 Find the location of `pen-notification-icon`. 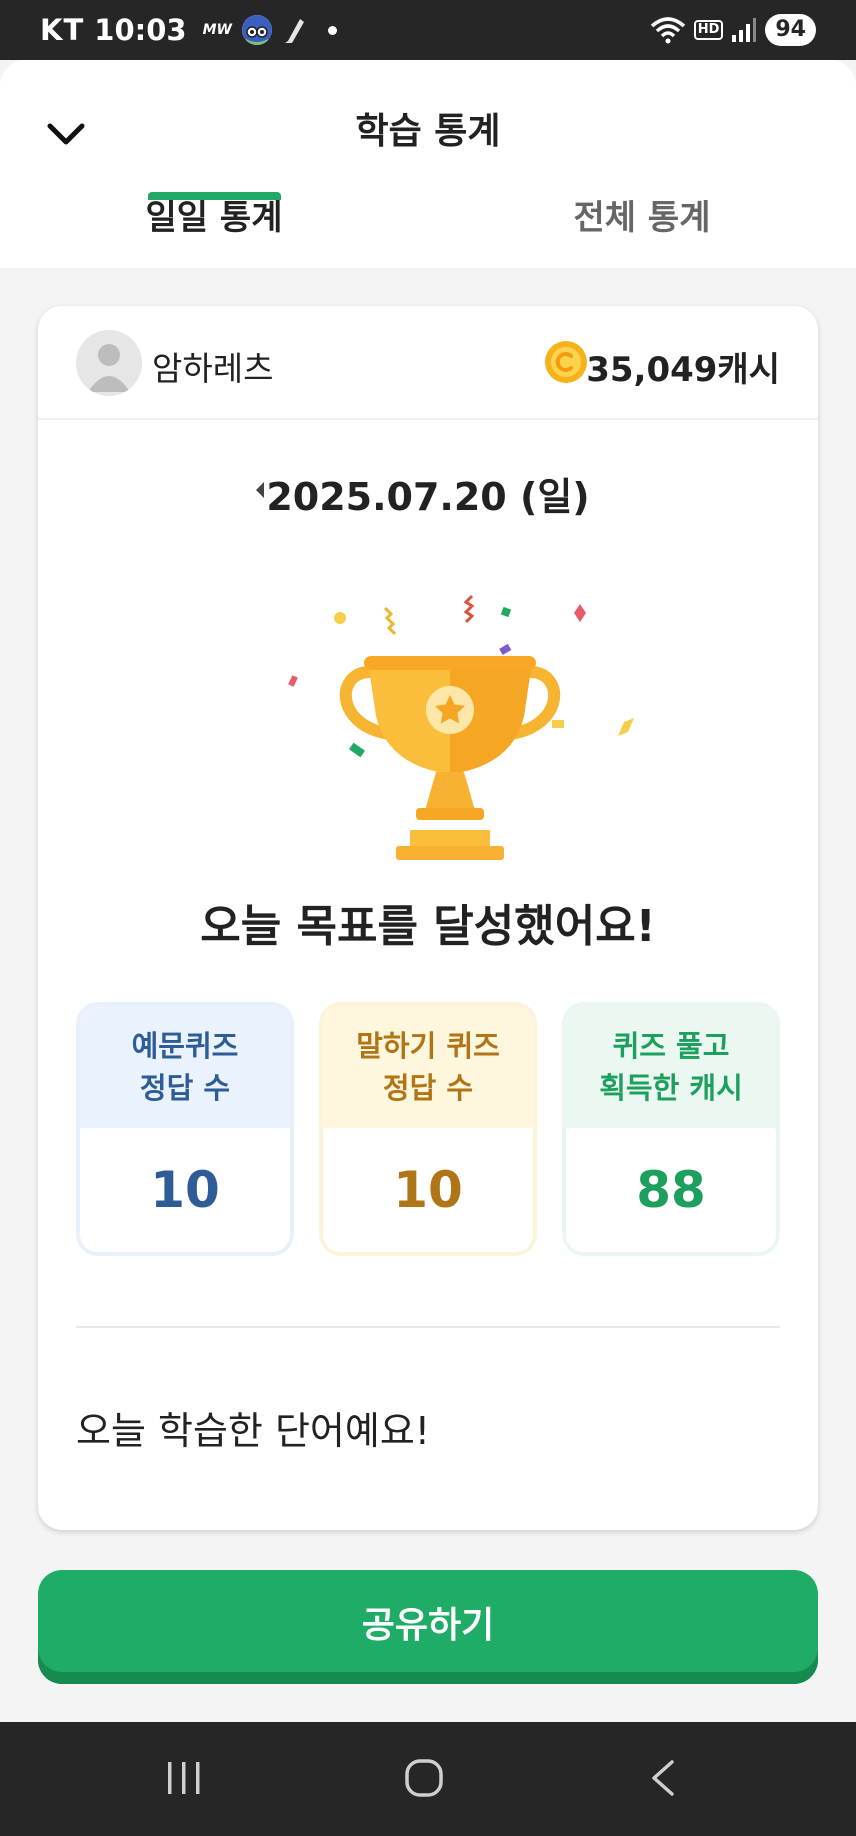

pen-notification-icon is located at coordinates (294, 31).